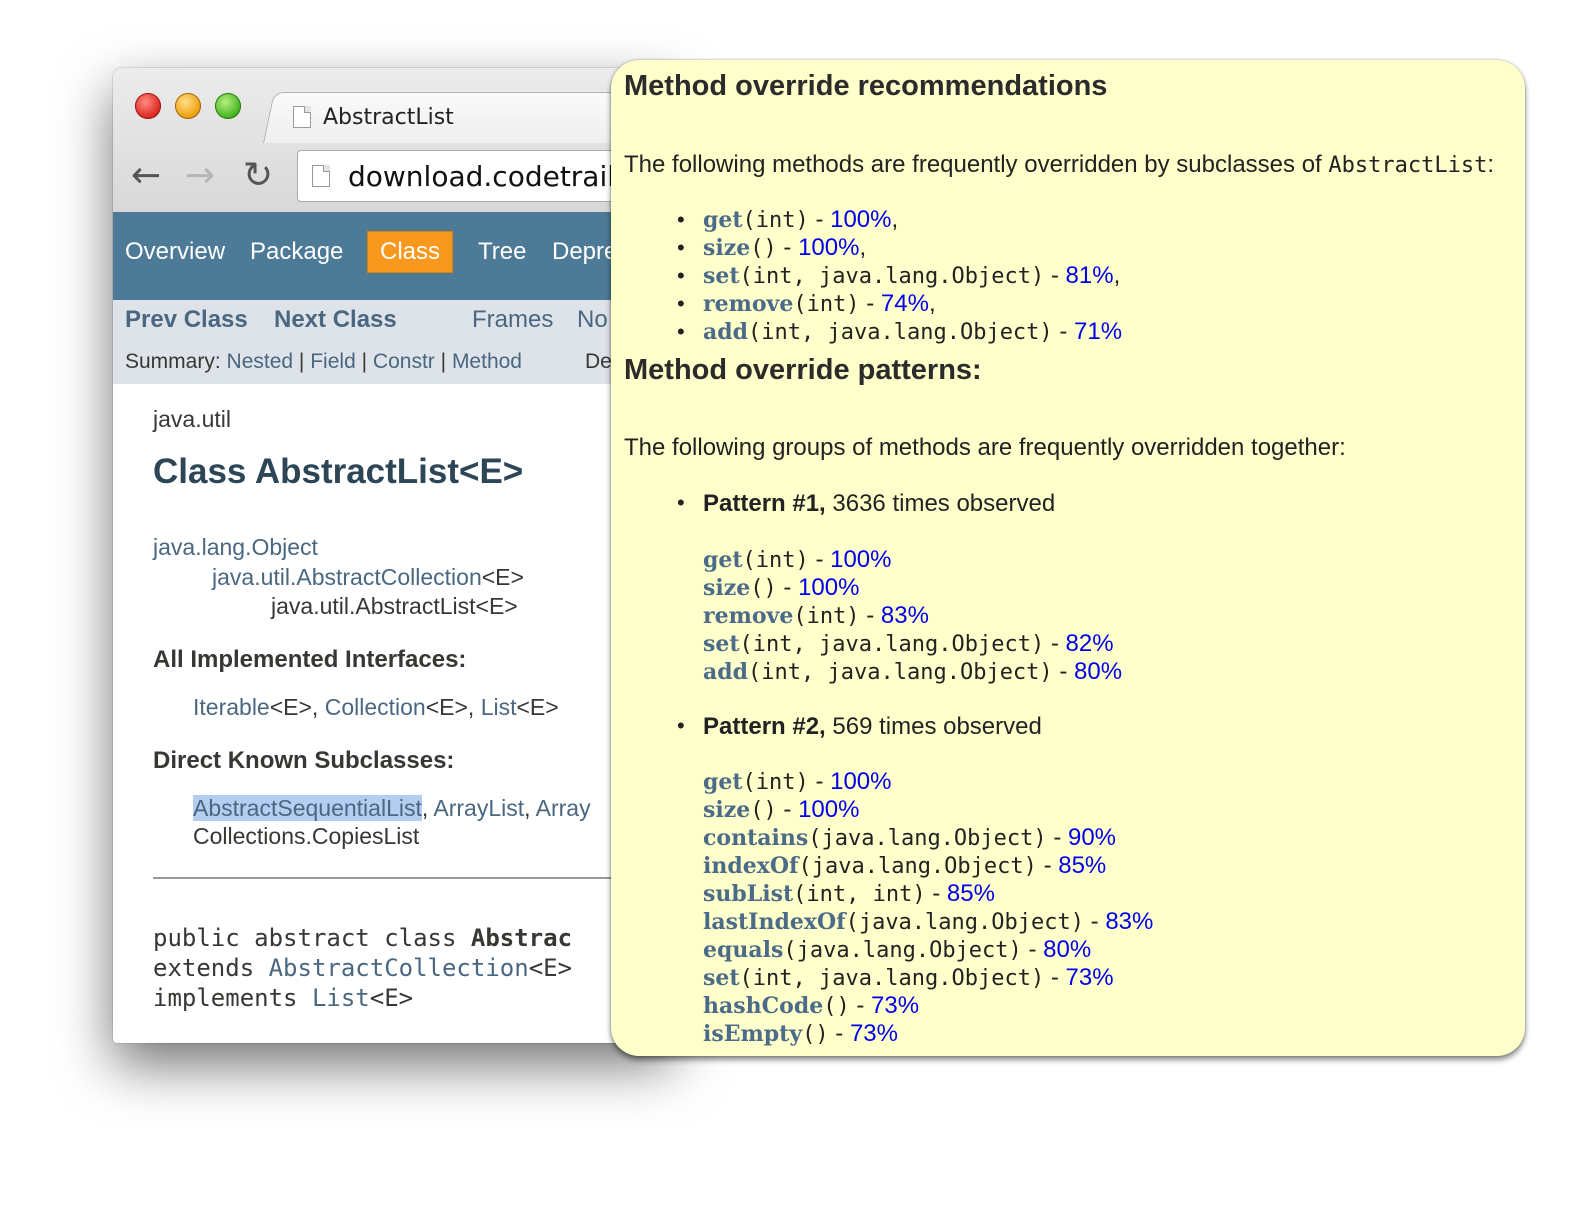 This screenshot has width=1580, height=1208. Describe the element at coordinates (413, 878) in the screenshot. I see `divider` at that location.